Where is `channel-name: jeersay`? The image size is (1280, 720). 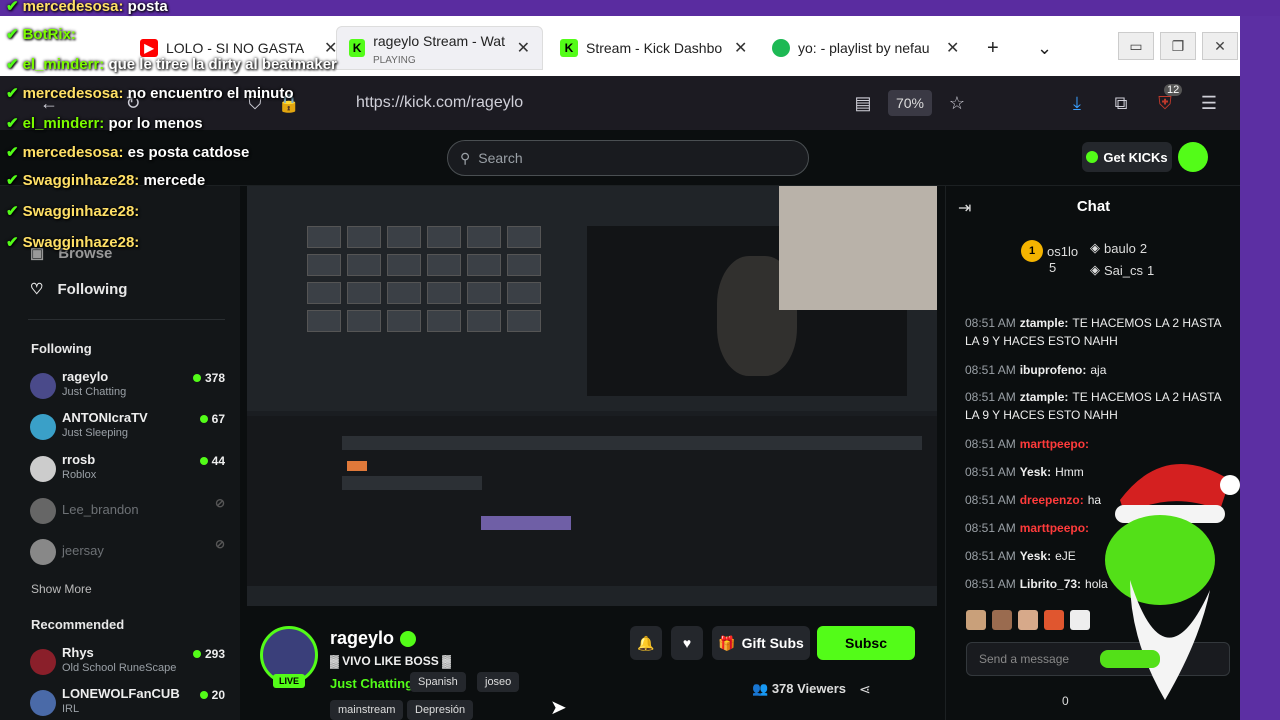 channel-name: jeersay is located at coordinates (83, 550).